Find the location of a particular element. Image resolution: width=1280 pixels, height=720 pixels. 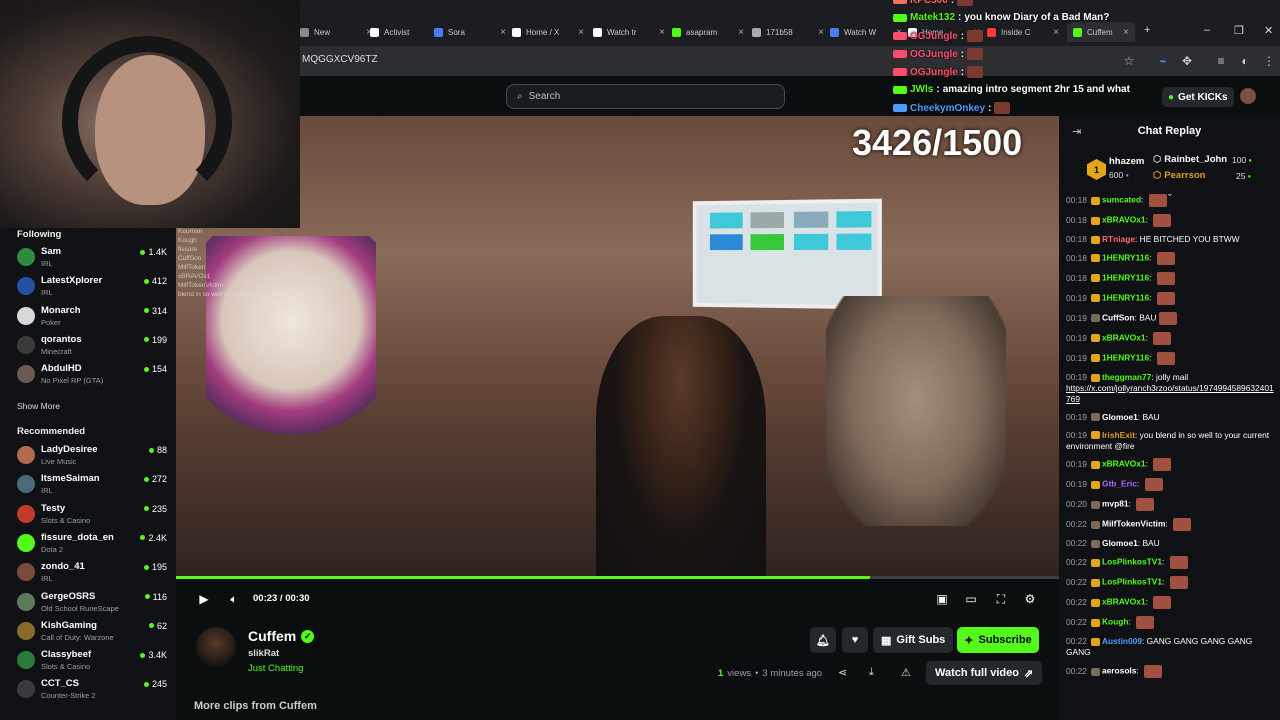

minimize-icon: – is located at coordinates (1207, 30).